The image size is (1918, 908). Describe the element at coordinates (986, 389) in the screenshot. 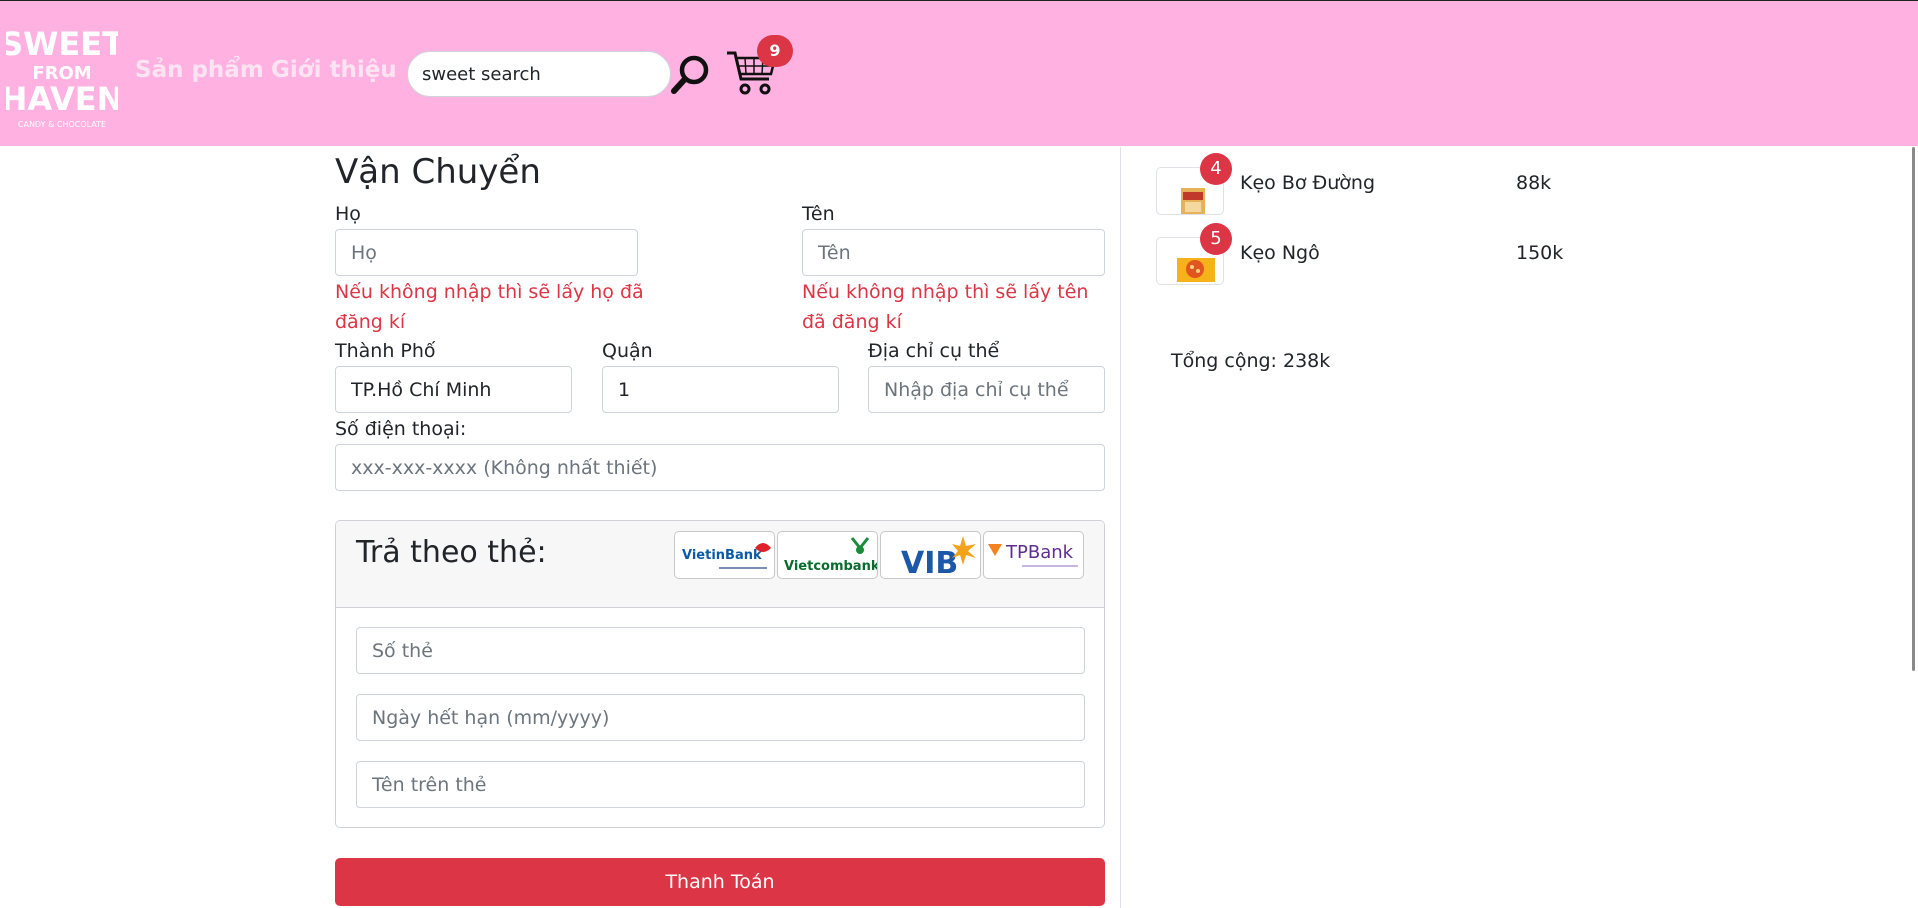

I see `address-input` at that location.